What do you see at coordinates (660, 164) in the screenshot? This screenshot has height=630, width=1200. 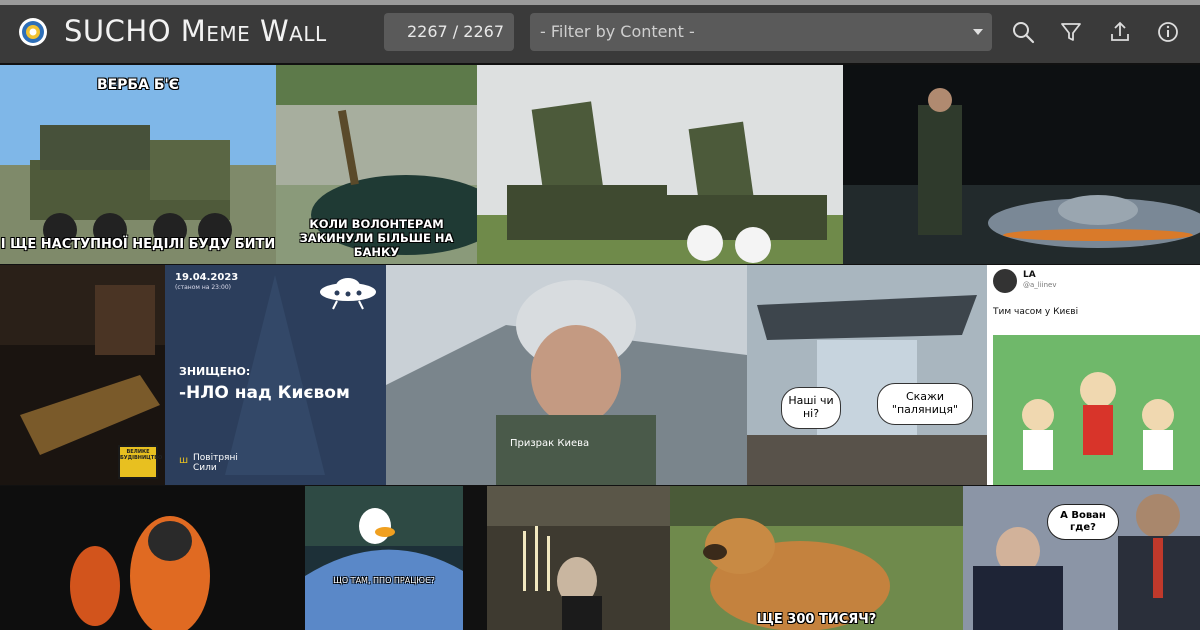 I see `meme-patriot-systems` at bounding box center [660, 164].